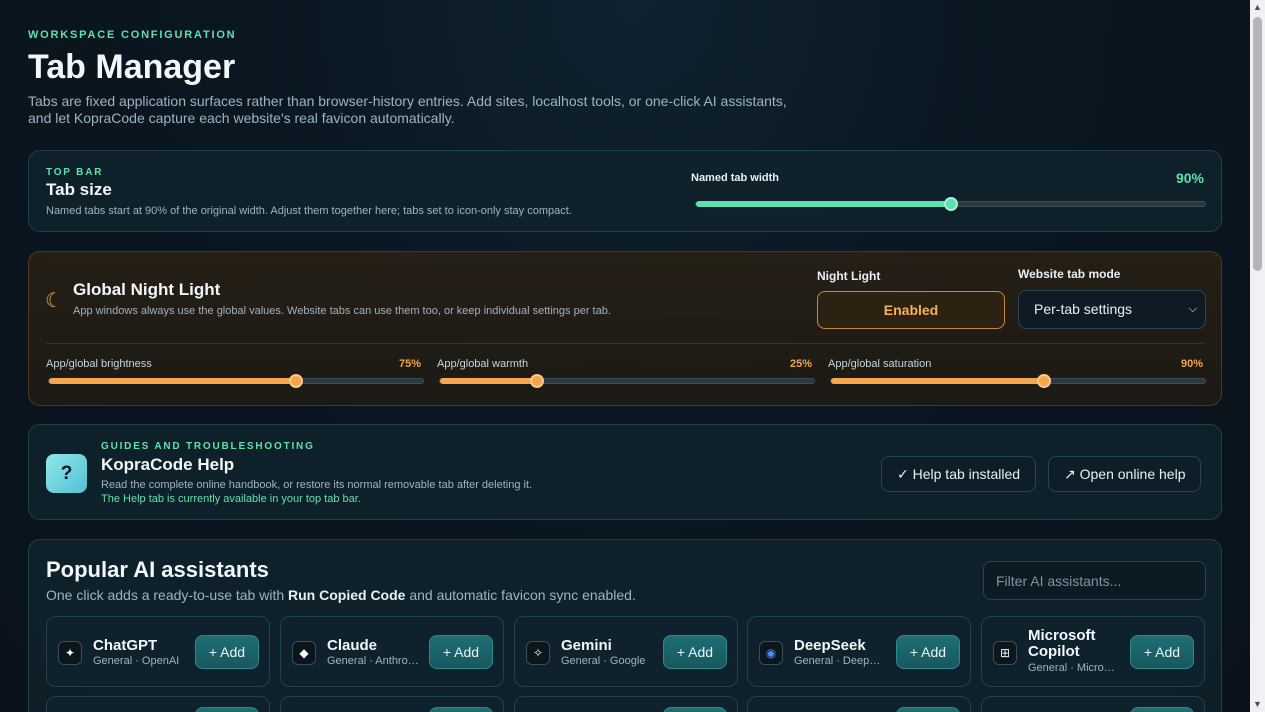 This screenshot has height=712, width=1265. Describe the element at coordinates (626, 651) in the screenshot. I see `assistant-tile-gemini: ✧ Gemini General · Google + Add` at that location.